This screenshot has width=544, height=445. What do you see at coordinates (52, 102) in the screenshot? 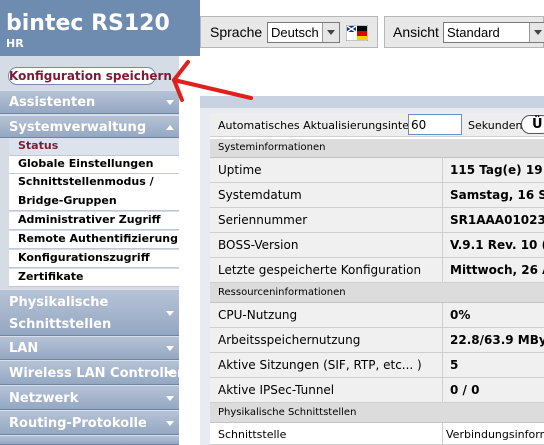
I see `sidebar-item-label: Assistenten` at bounding box center [52, 102].